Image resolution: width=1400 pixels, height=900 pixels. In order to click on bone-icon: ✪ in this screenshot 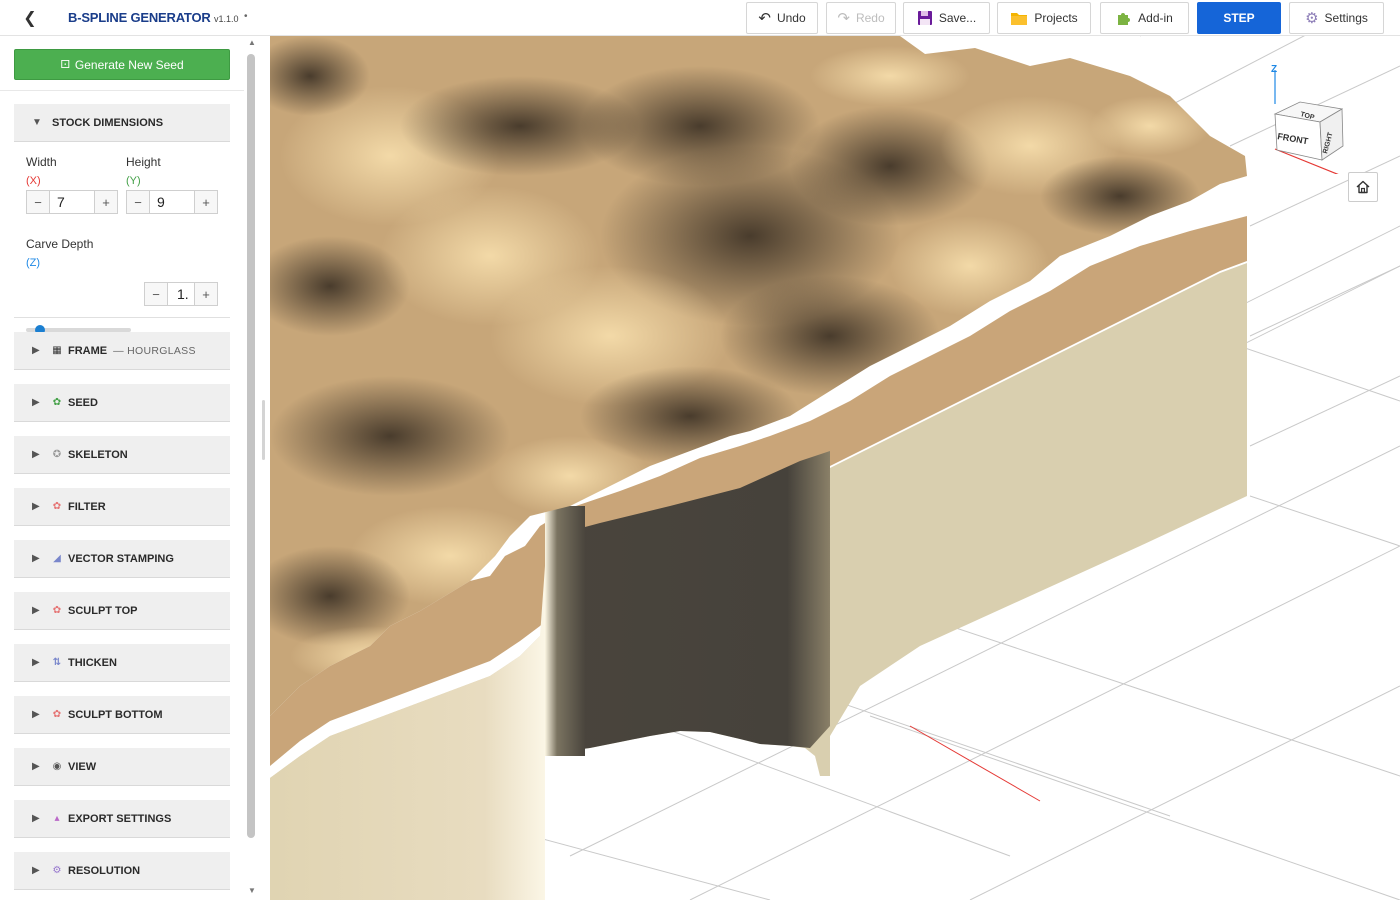, I will do `click(57, 454)`.